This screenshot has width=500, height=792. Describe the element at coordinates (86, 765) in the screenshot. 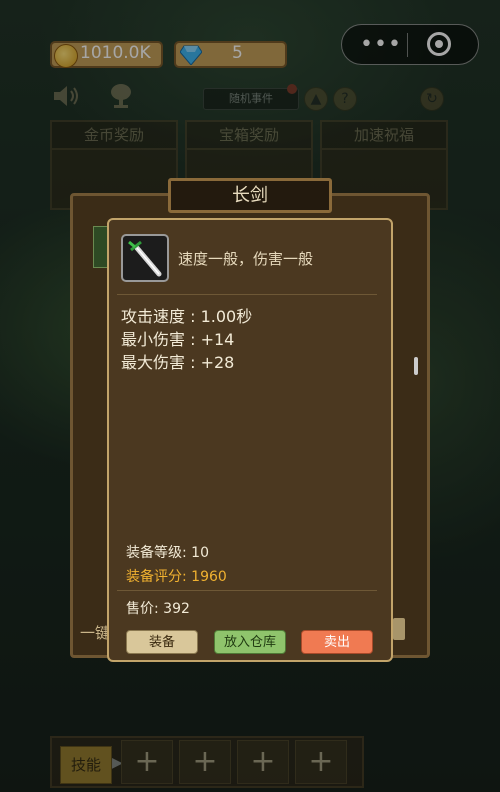

I see `skill-button: 技能` at that location.